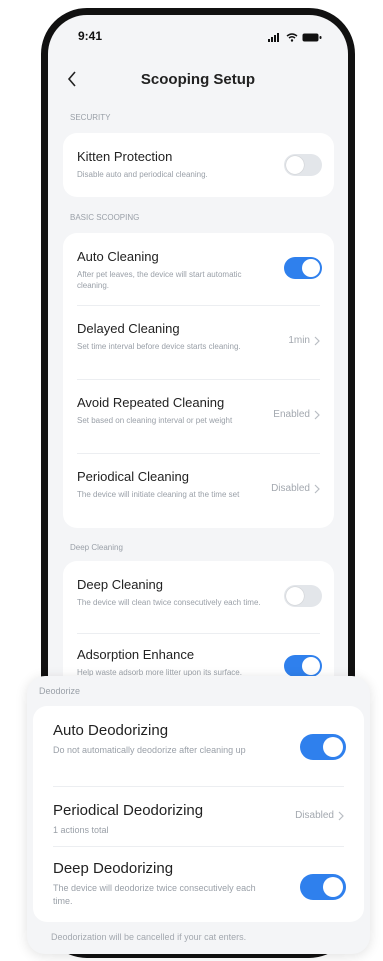 The width and height of the screenshot is (383, 961). I want to click on auto-cleaning-title: Auto Cleaning, so click(118, 256).